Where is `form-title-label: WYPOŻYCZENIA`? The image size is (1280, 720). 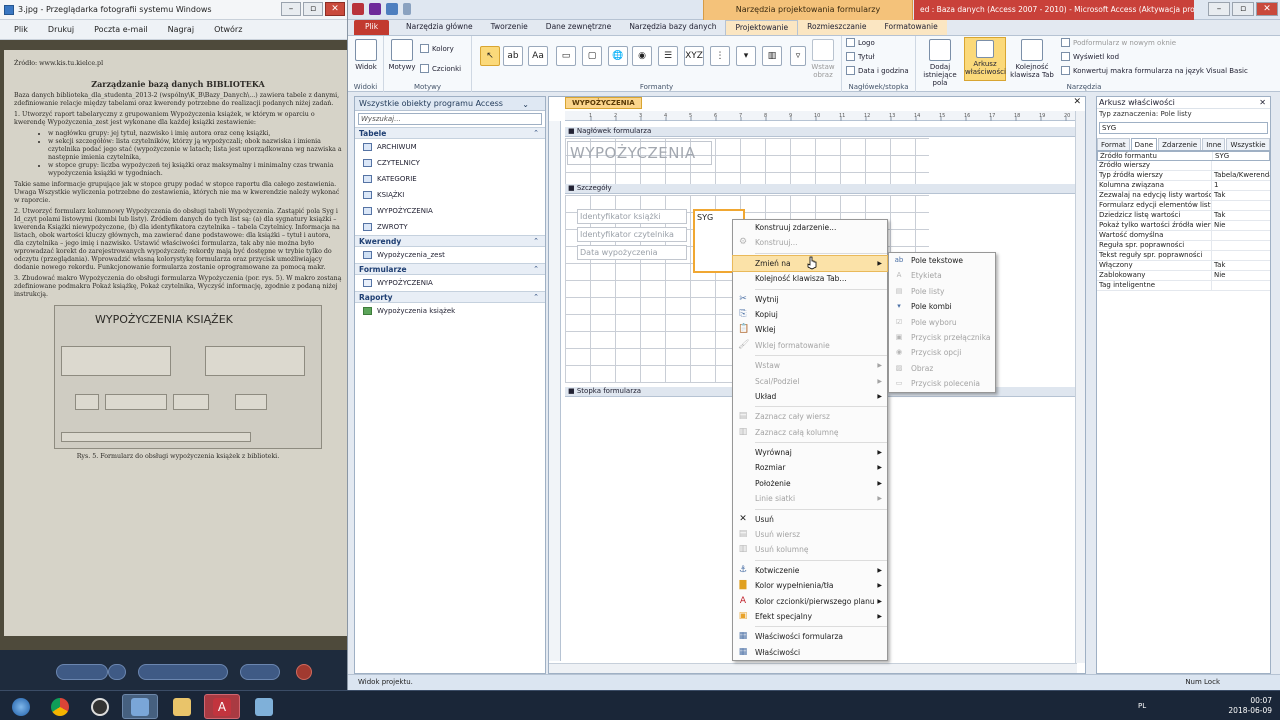
form-title-label: WYPOŻYCZENIA is located at coordinates (639, 153).